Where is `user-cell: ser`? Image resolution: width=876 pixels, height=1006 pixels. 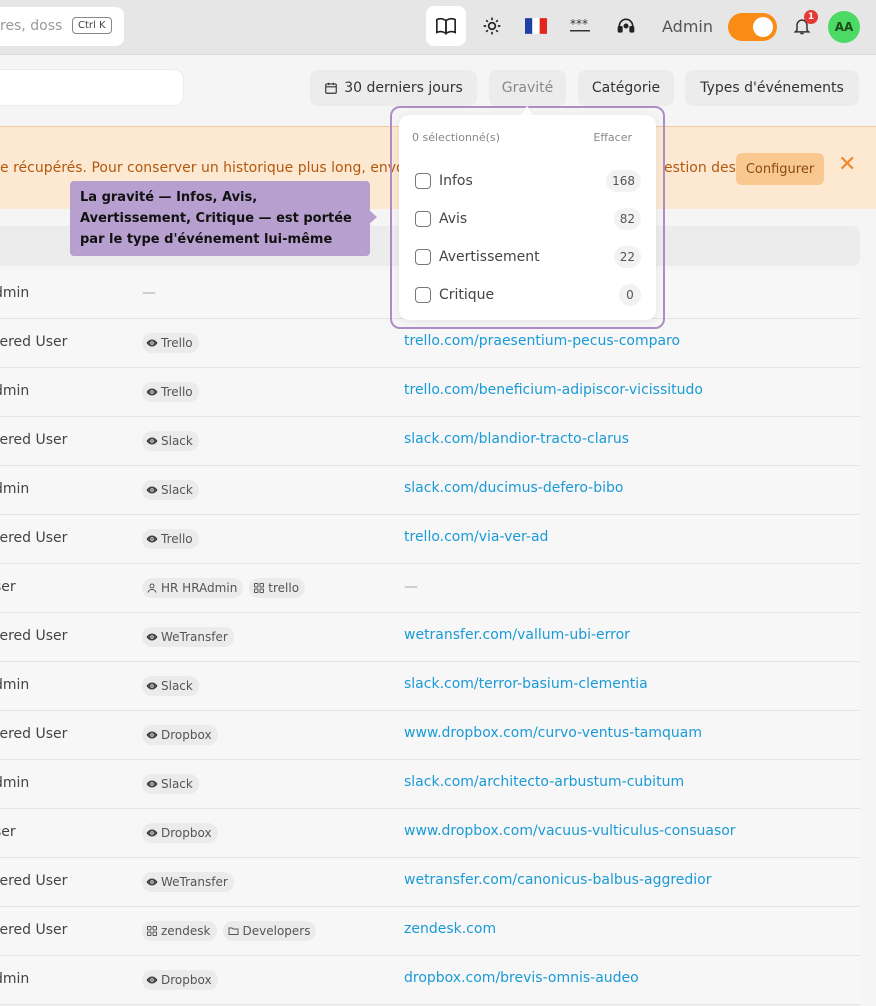 user-cell: ser is located at coordinates (8, 587).